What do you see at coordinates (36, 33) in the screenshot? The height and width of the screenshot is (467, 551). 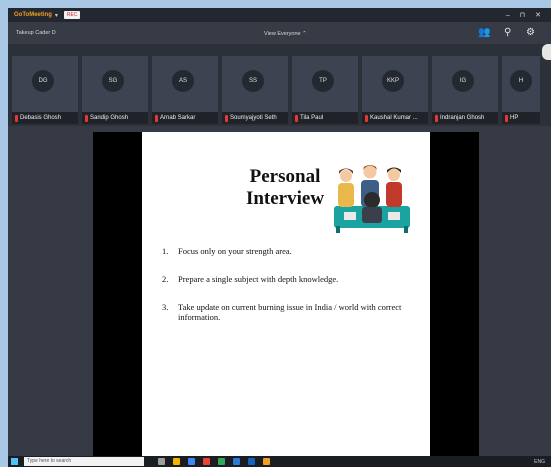 I see `meeting-title: Takeup Cader D` at bounding box center [36, 33].